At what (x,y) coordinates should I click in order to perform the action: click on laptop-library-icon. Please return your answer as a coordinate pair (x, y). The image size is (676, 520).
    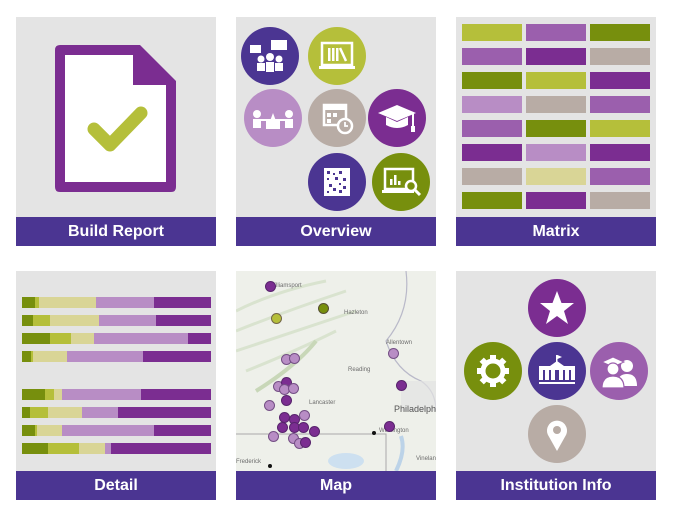
    Looking at the image, I should click on (337, 56).